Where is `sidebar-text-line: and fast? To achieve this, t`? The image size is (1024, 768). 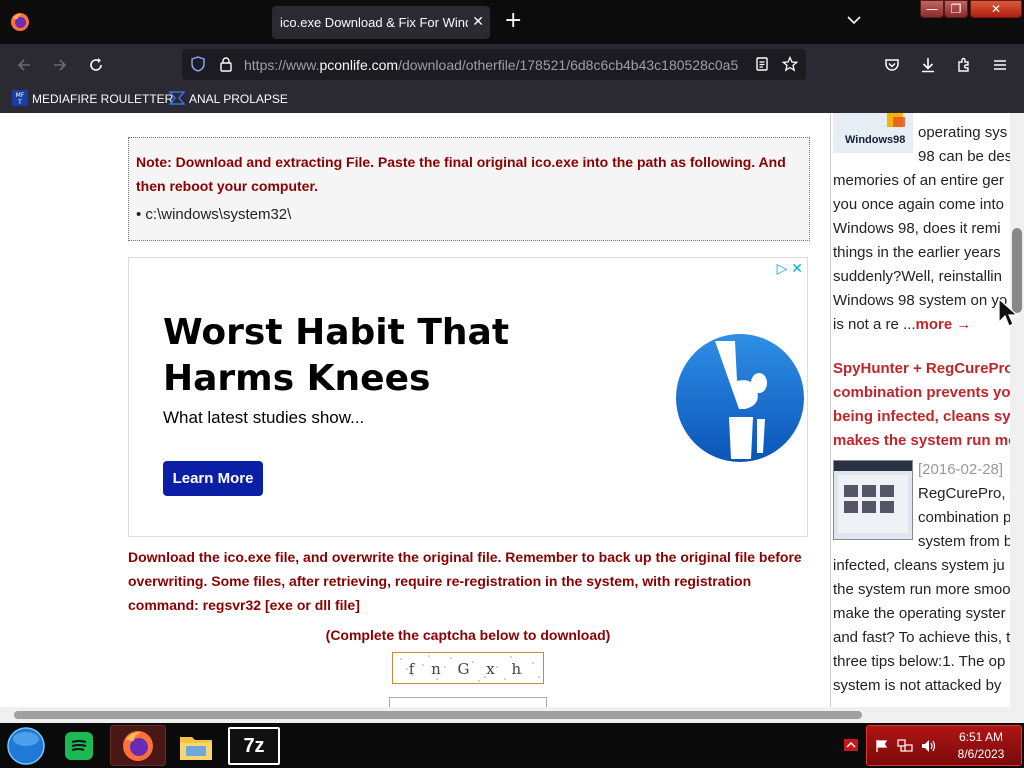 sidebar-text-line: and fast? To achieve this, t is located at coordinates (921, 637).